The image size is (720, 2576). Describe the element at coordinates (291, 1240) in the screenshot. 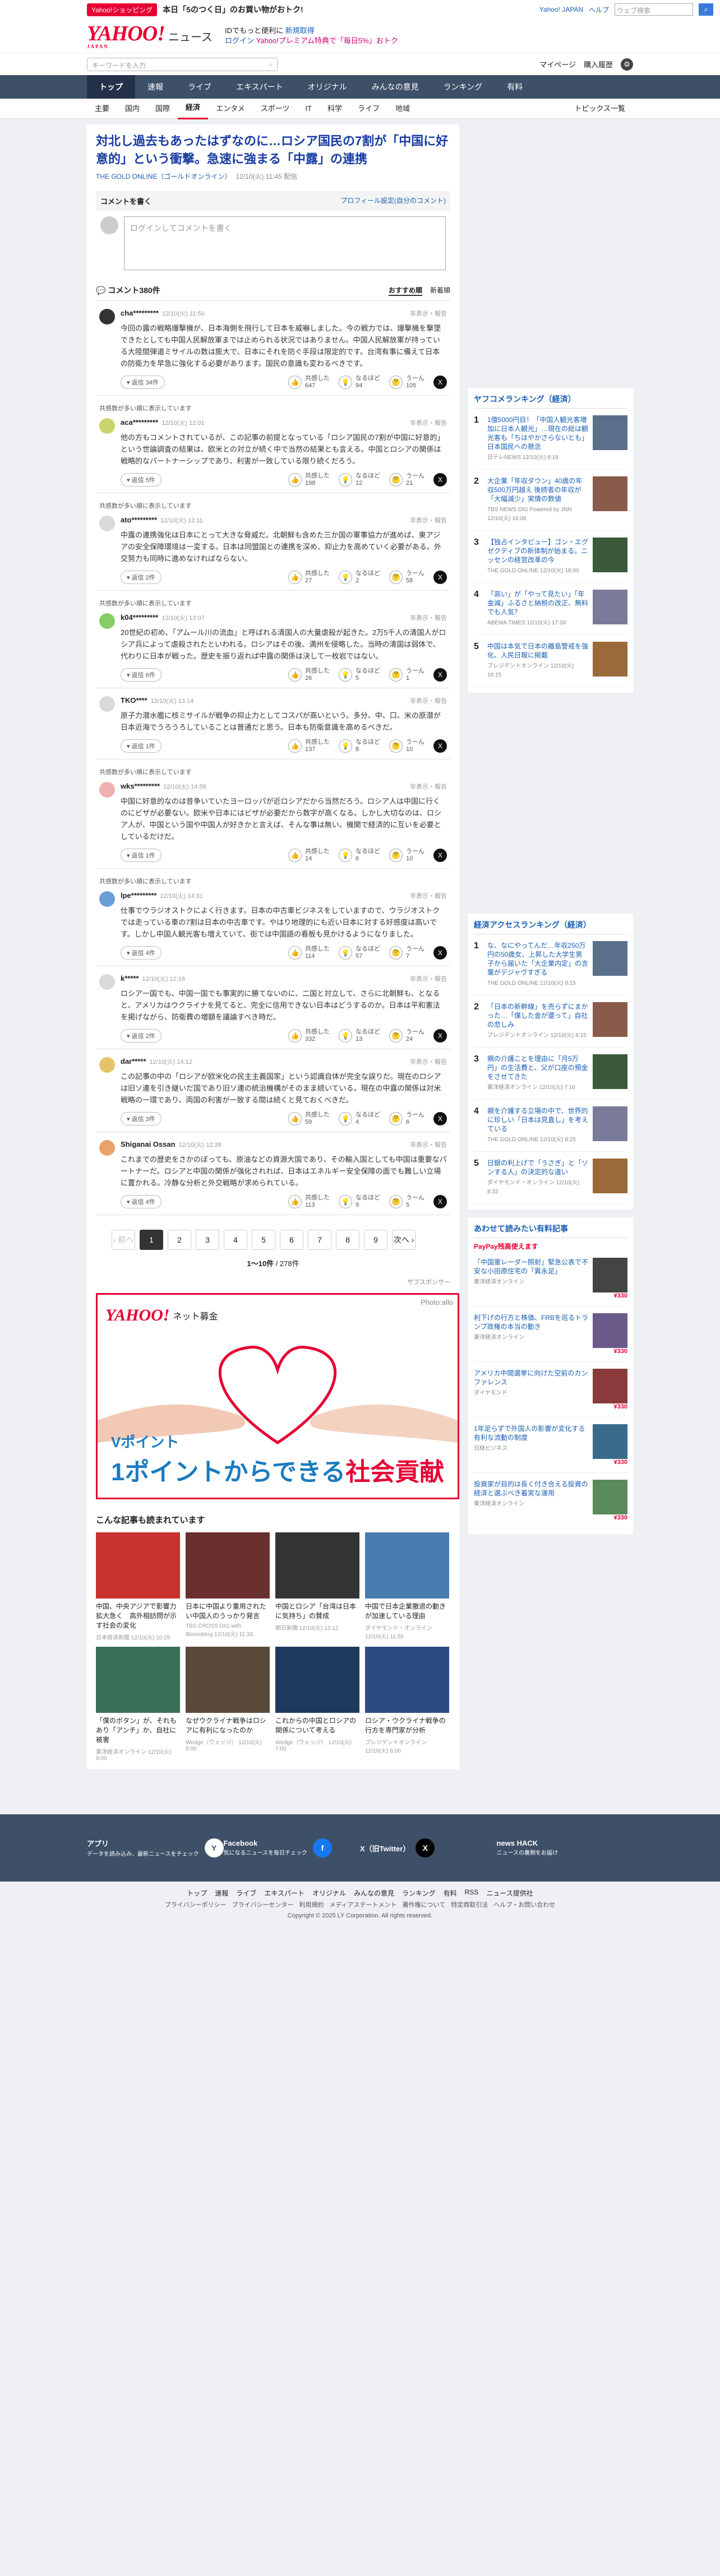

I see `page-button: 6` at that location.